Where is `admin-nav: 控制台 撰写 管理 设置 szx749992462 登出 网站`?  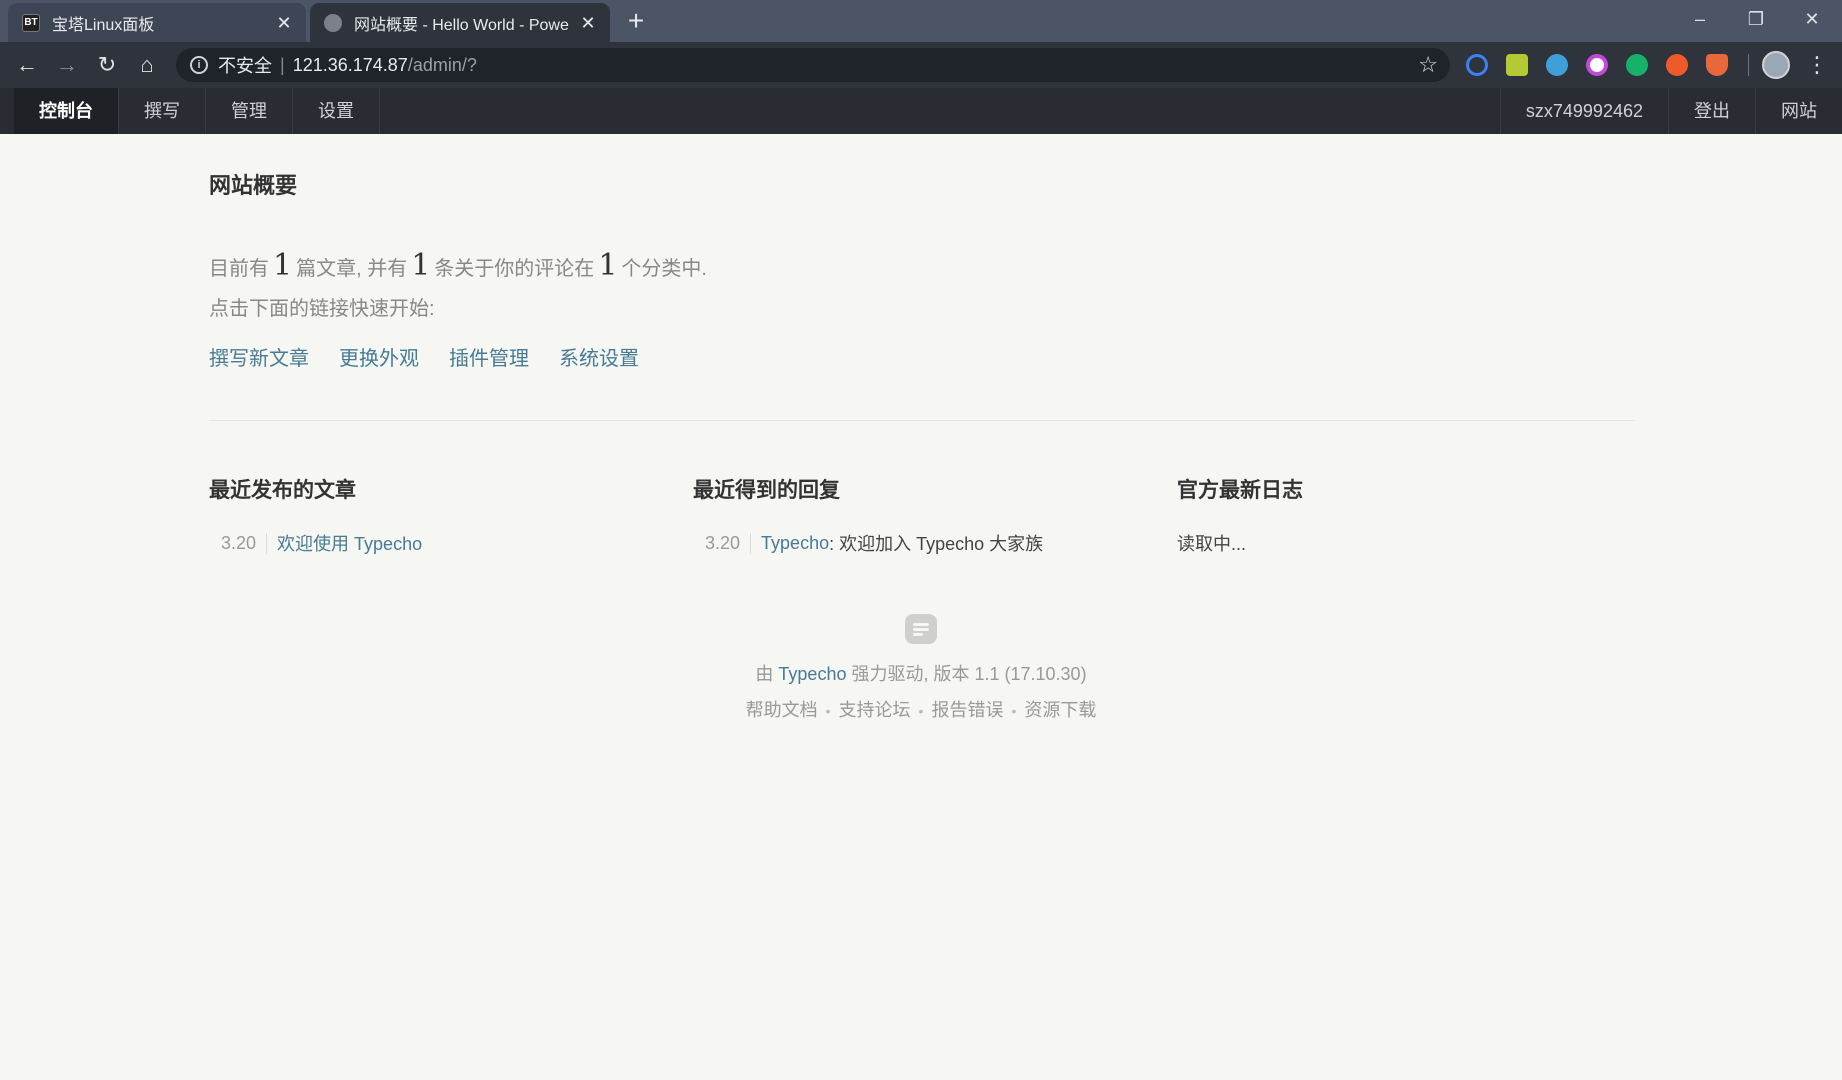 admin-nav: 控制台 撰写 管理 设置 szx749992462 登出 网站 is located at coordinates (921, 111).